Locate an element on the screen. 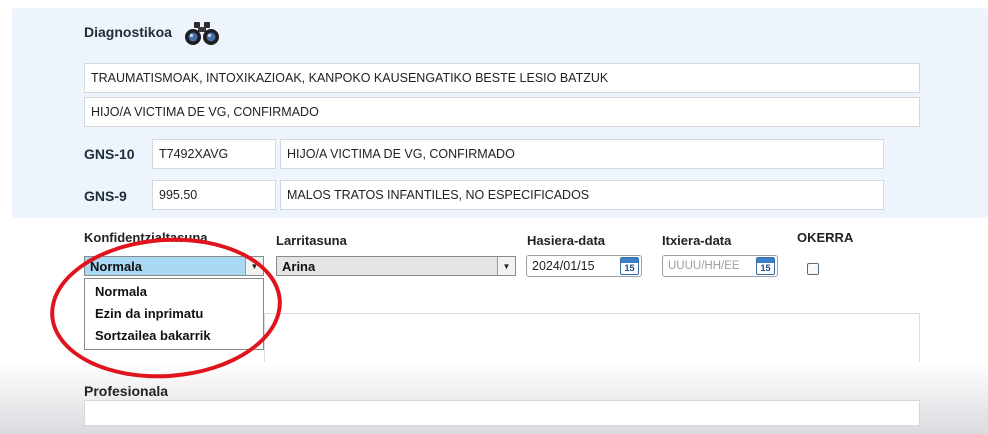 Image resolution: width=988 pixels, height=434 pixels. severity-label: Larritasuna is located at coordinates (311, 240).